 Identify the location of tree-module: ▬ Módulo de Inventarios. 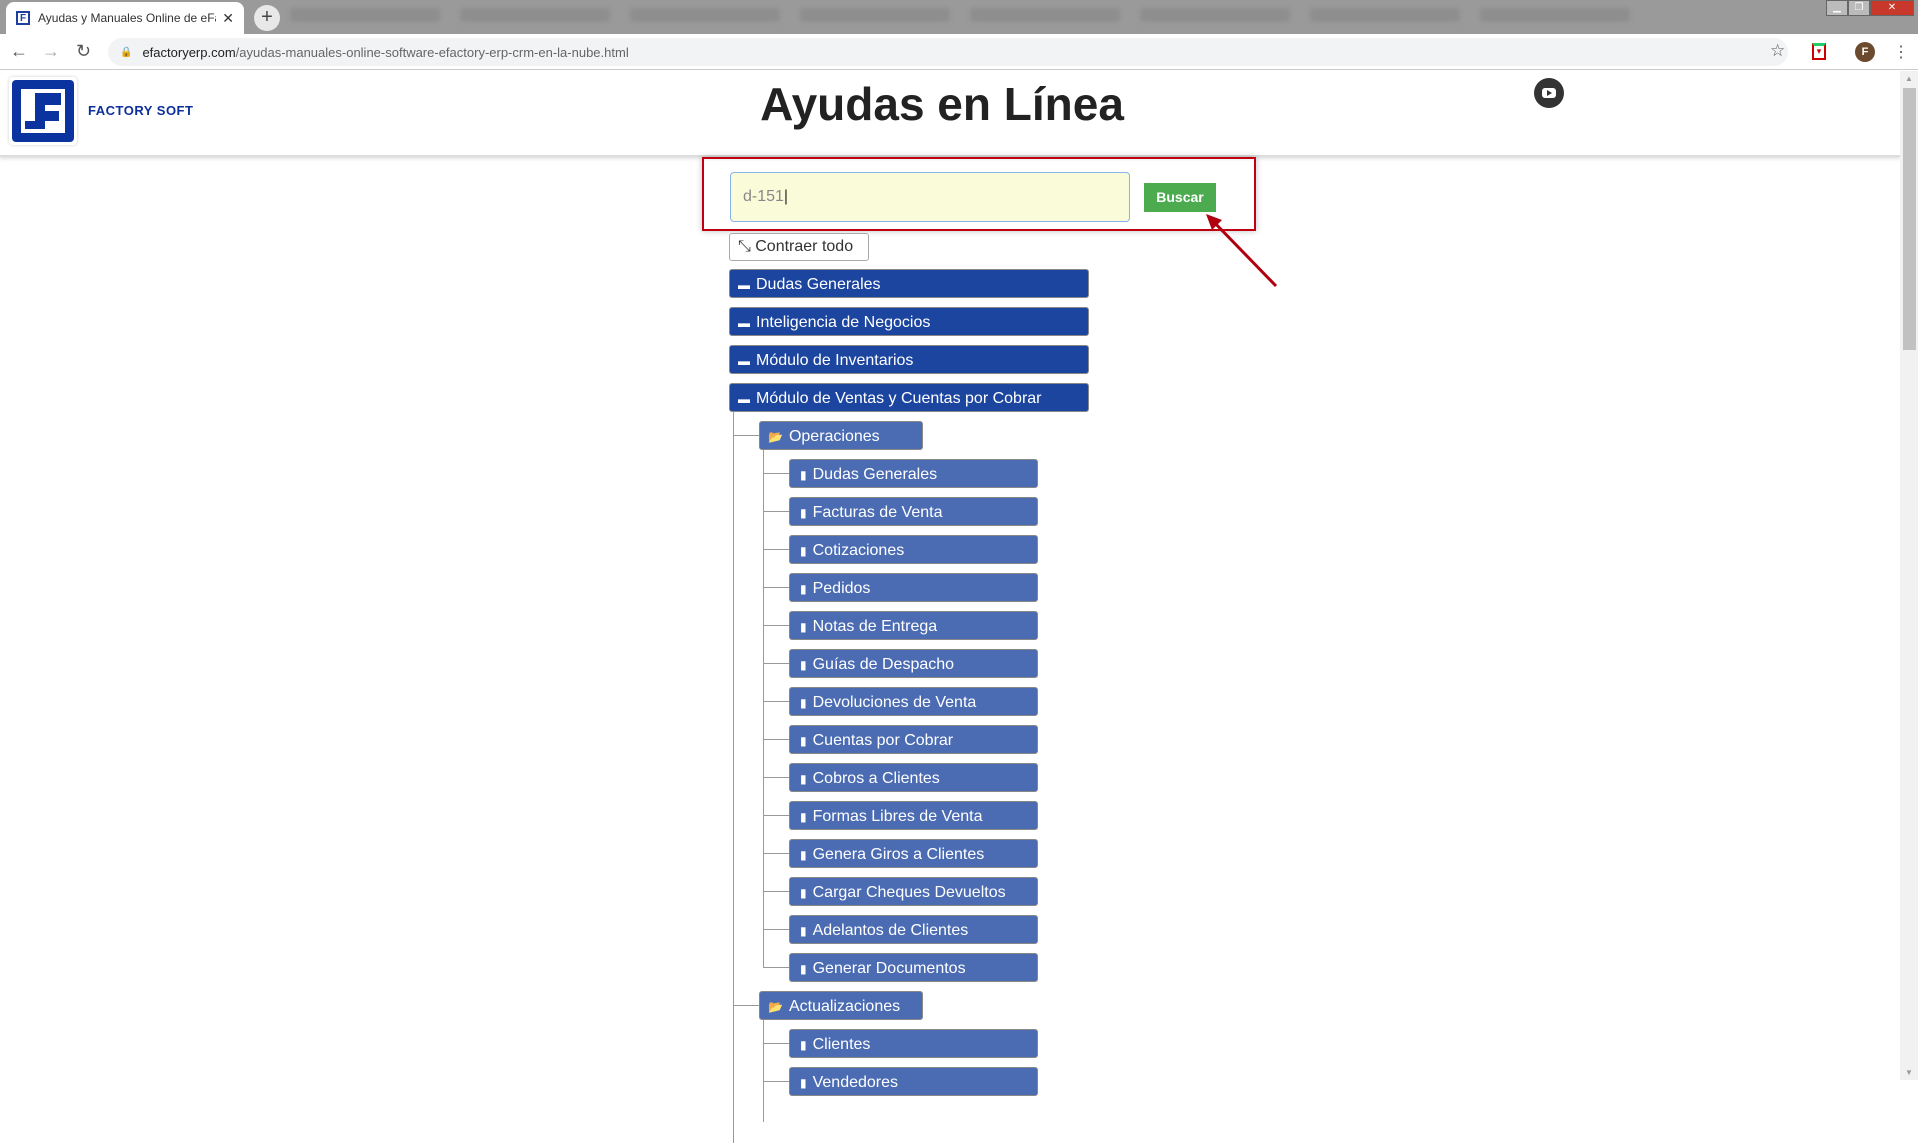
(909, 359).